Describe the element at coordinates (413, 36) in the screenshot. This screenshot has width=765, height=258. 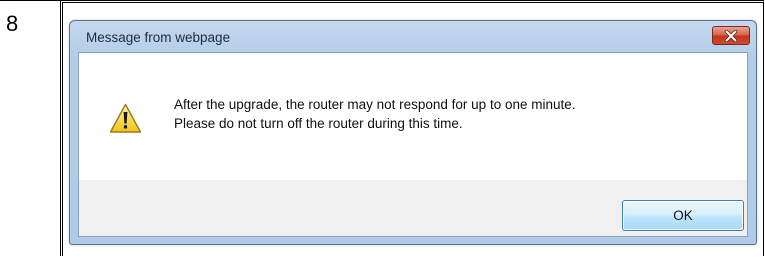
I see `dialog-titlebar: Message from webpage` at that location.